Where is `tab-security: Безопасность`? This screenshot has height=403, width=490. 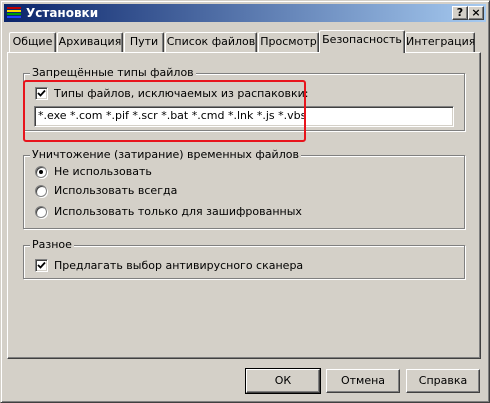
tab-security: Безопасность is located at coordinates (362, 41).